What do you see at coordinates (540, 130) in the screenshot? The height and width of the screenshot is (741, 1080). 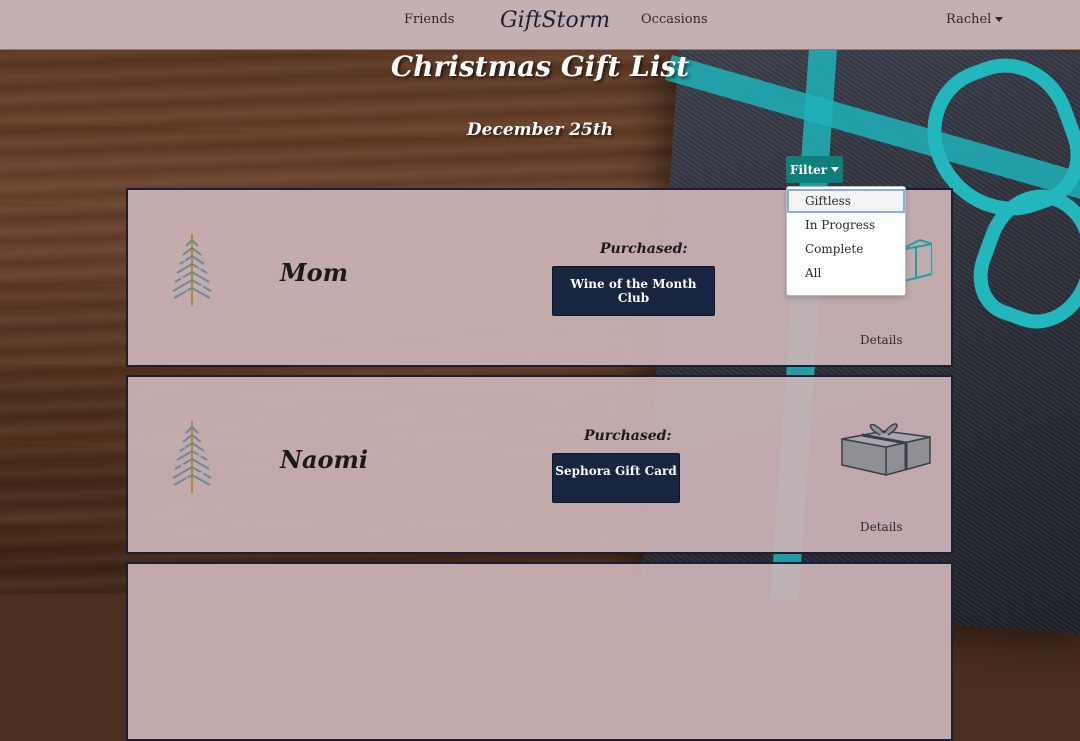 I see `occasion-date: December 25th` at bounding box center [540, 130].